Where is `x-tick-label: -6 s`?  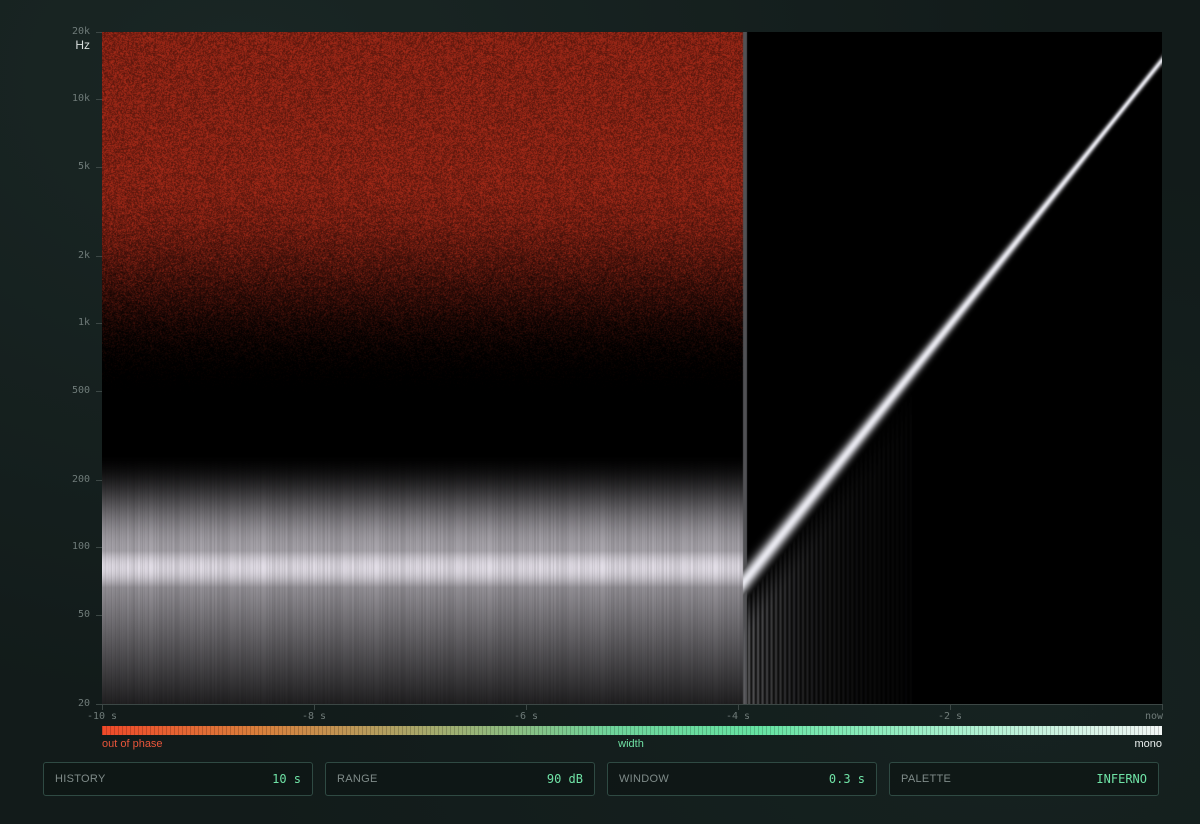
x-tick-label: -6 s is located at coordinates (526, 716).